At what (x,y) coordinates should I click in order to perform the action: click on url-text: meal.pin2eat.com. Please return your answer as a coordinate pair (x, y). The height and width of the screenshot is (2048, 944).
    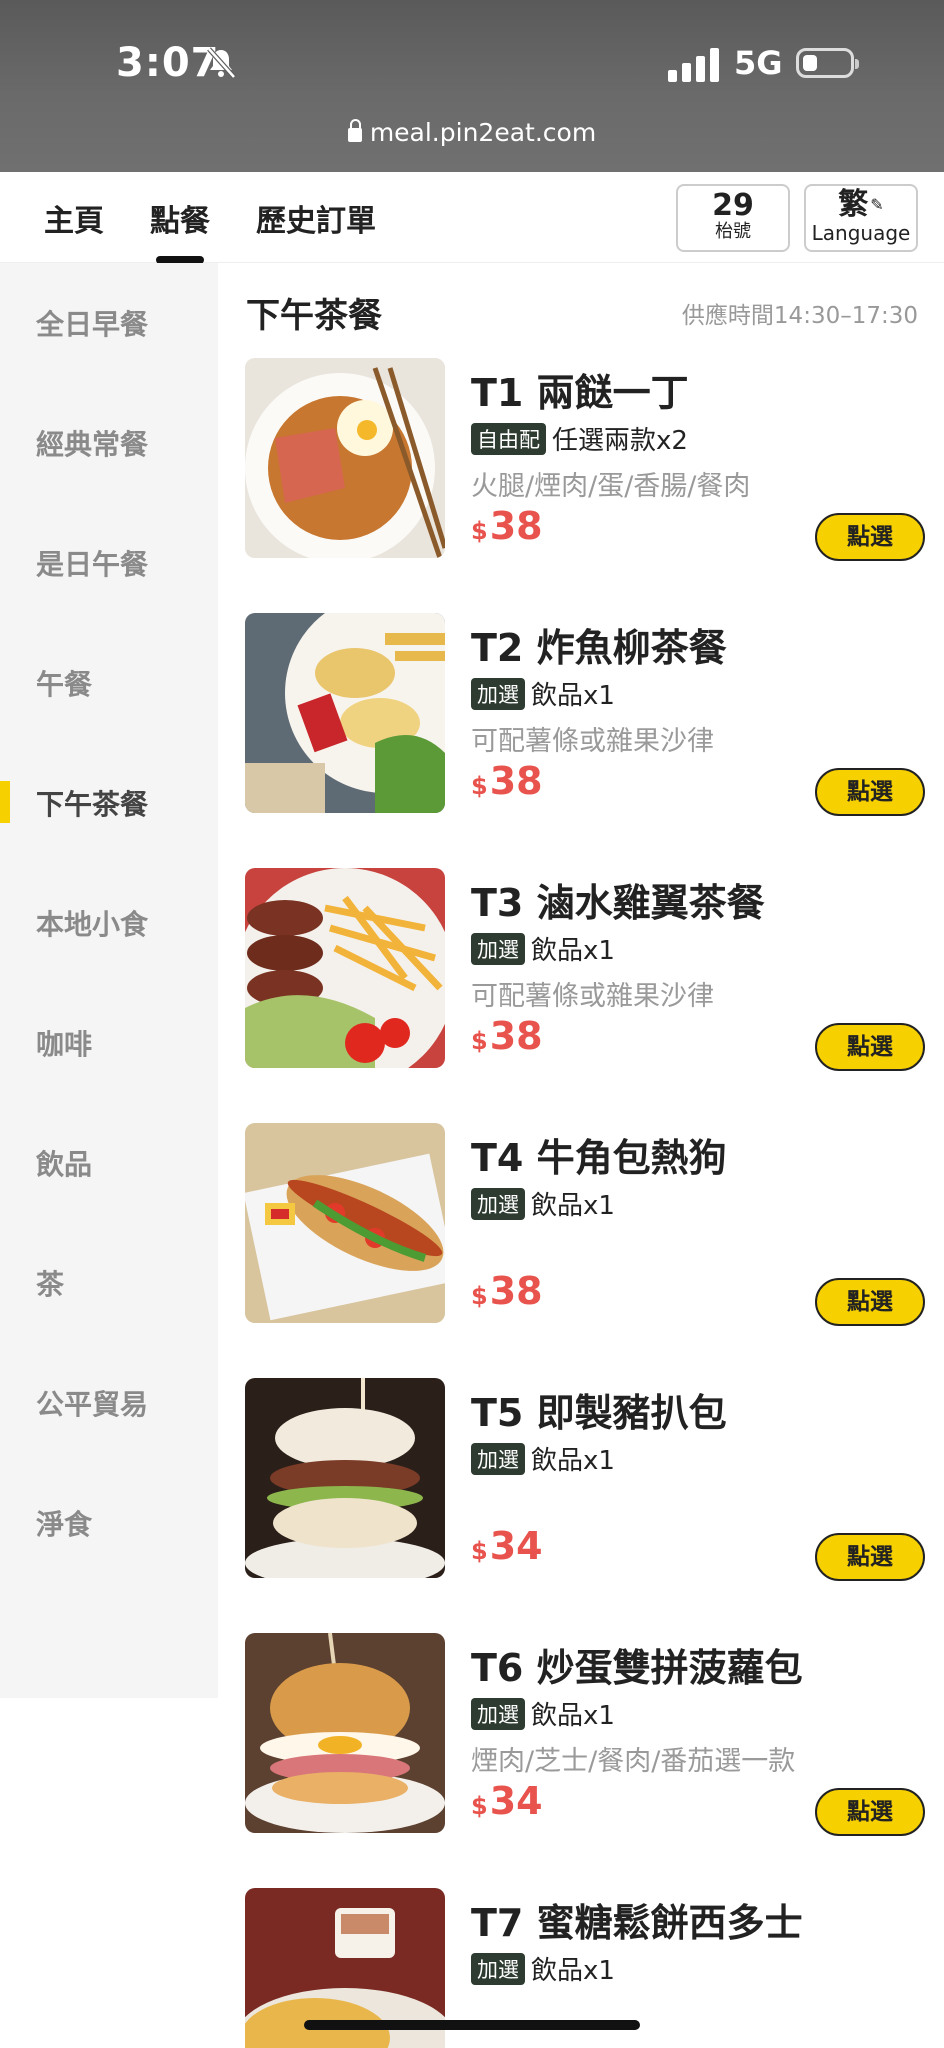
    Looking at the image, I should click on (483, 132).